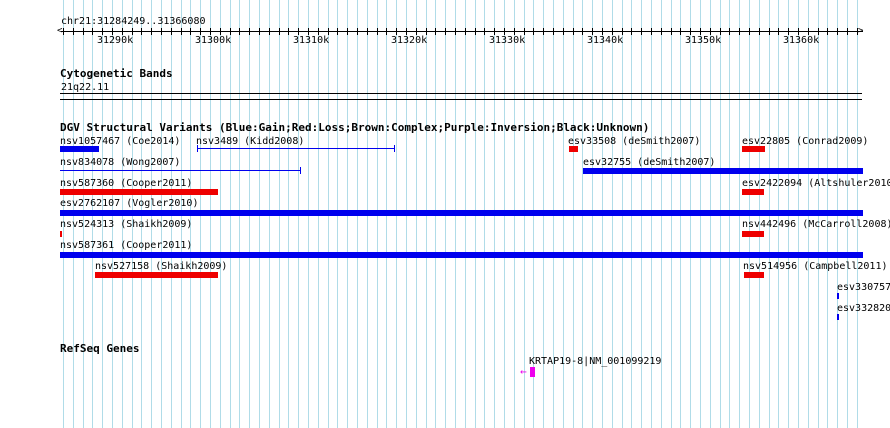 Image resolution: width=890 pixels, height=428 pixels. Describe the element at coordinates (861, 31) in the screenshot. I see `ruler-right-arrow: >` at that location.